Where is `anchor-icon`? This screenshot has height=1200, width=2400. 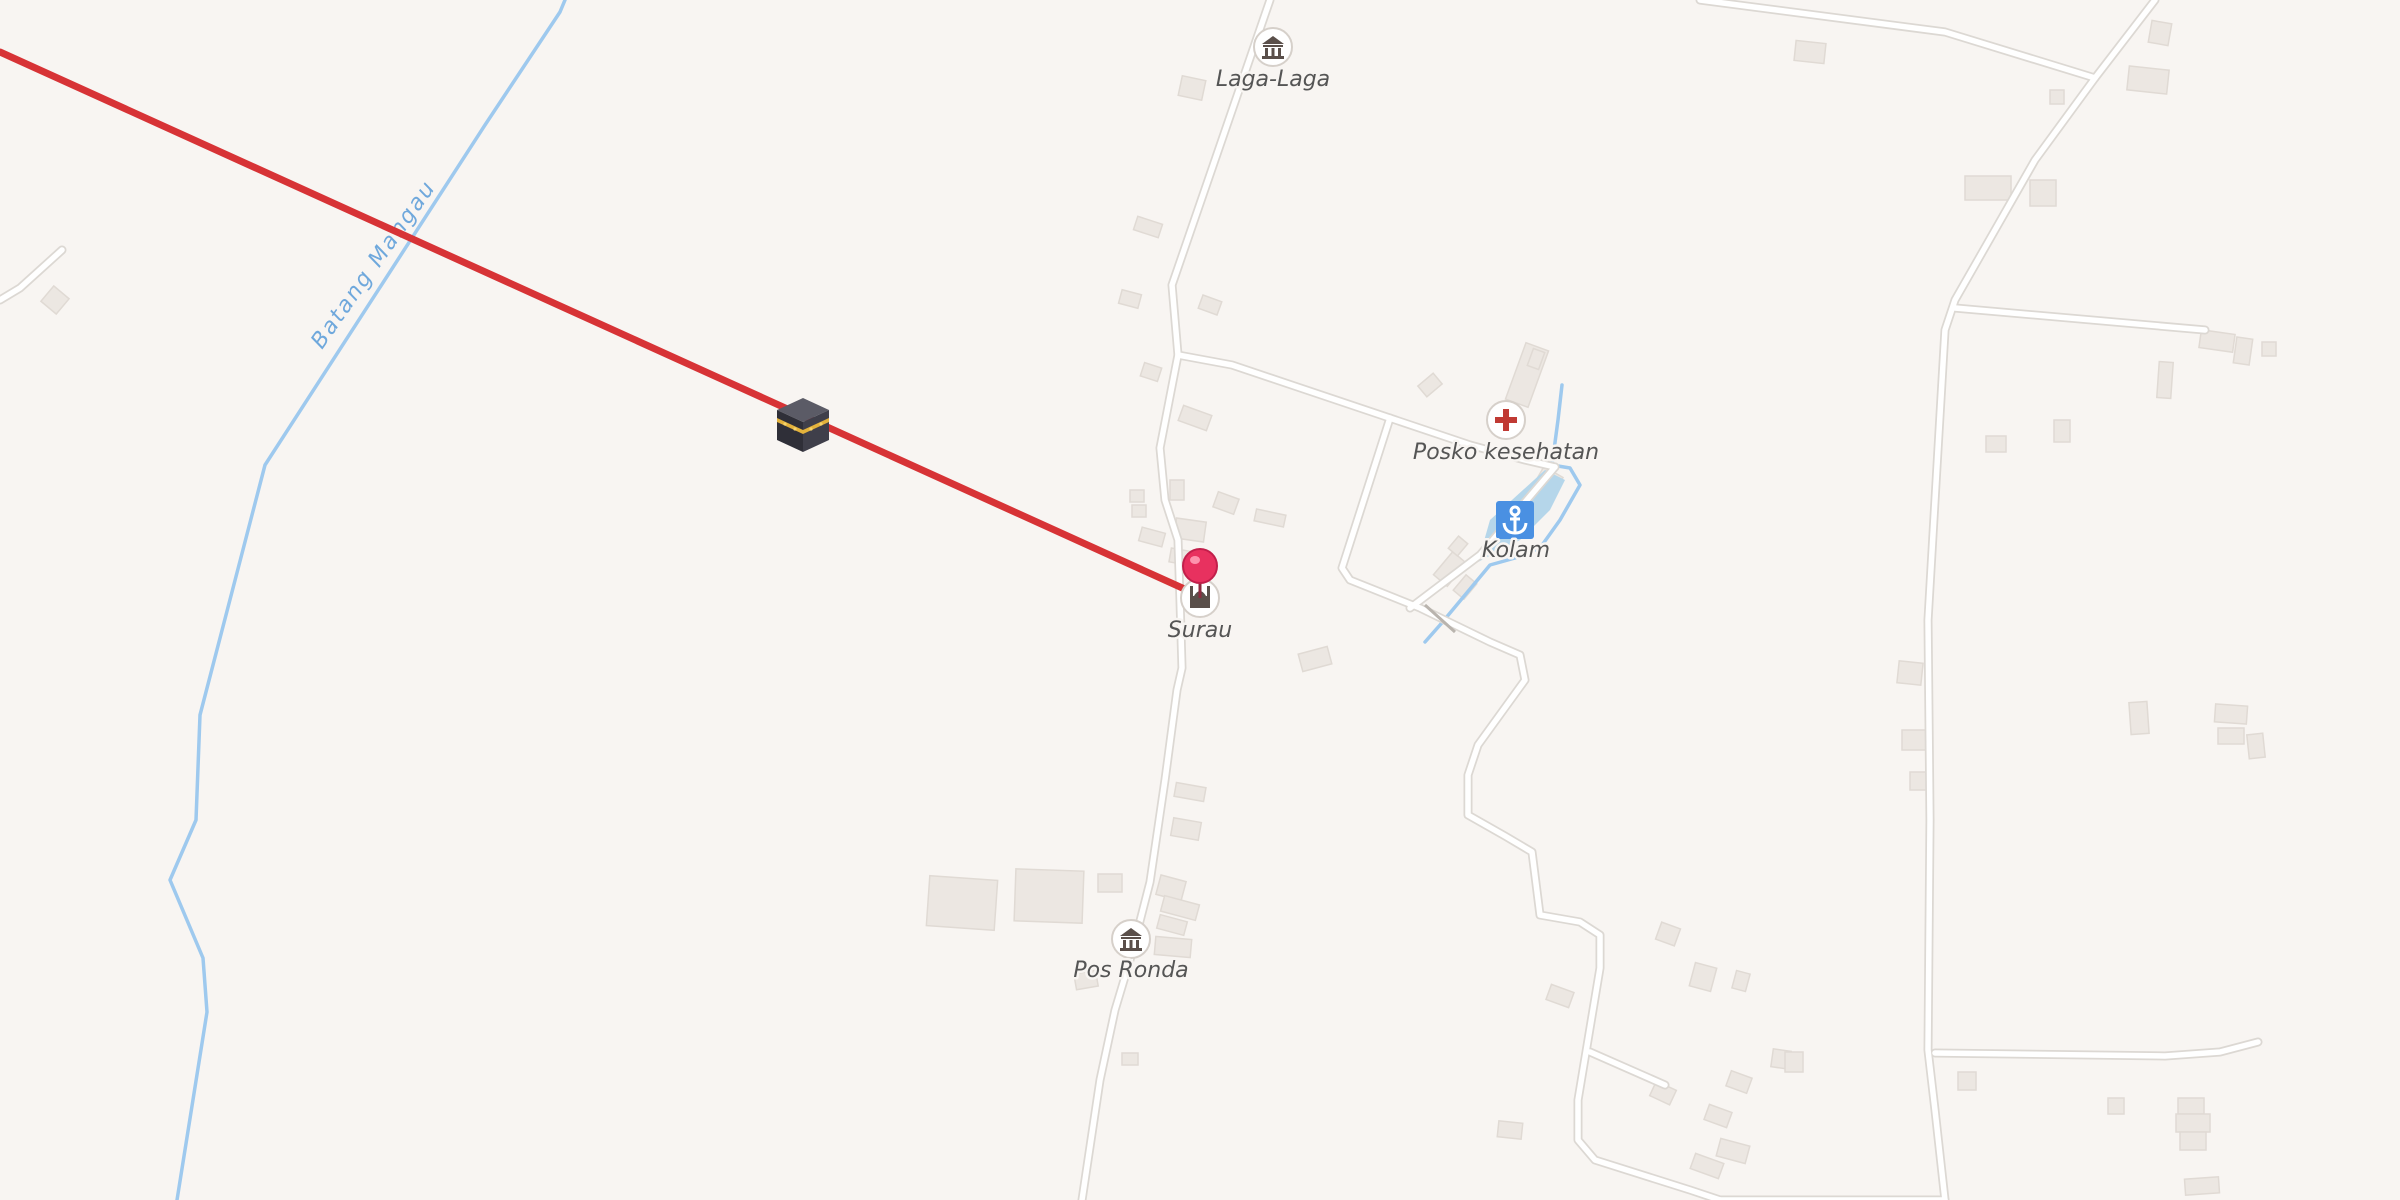 anchor-icon is located at coordinates (1515, 520).